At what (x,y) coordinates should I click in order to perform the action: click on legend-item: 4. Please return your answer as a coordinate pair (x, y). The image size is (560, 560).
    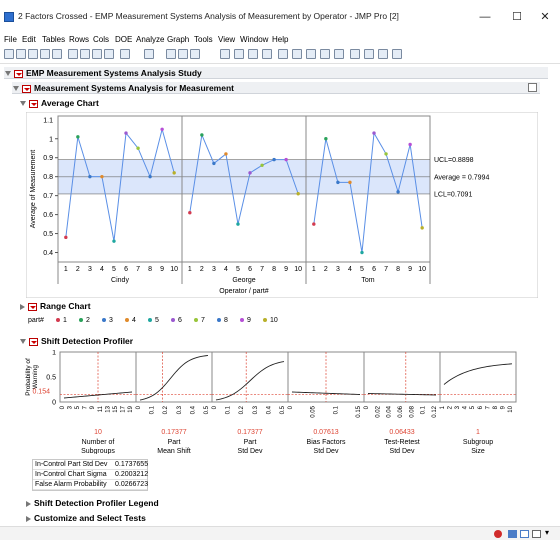
    Looking at the image, I should click on (130, 320).